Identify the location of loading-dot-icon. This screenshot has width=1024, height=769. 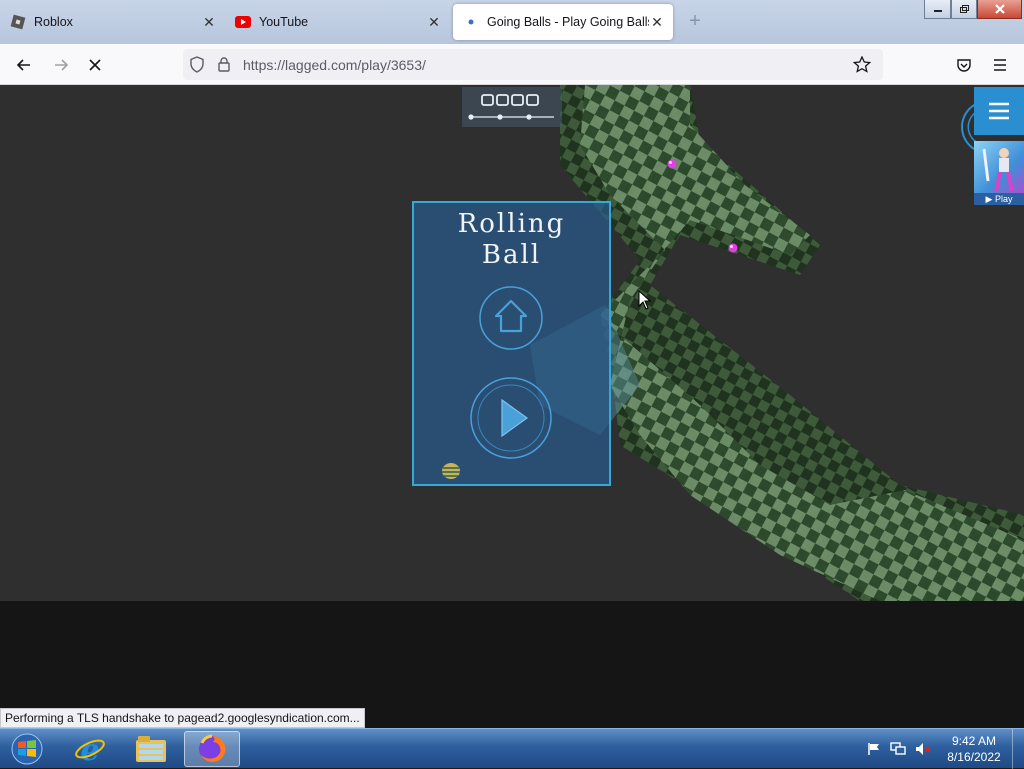
(471, 22).